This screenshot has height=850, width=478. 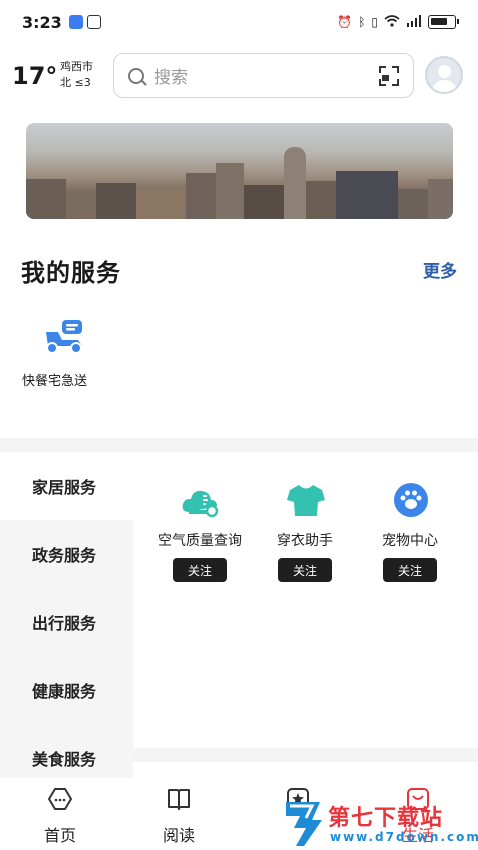 What do you see at coordinates (66, 554) in the screenshot?
I see `category-item-government: 政务服务` at bounding box center [66, 554].